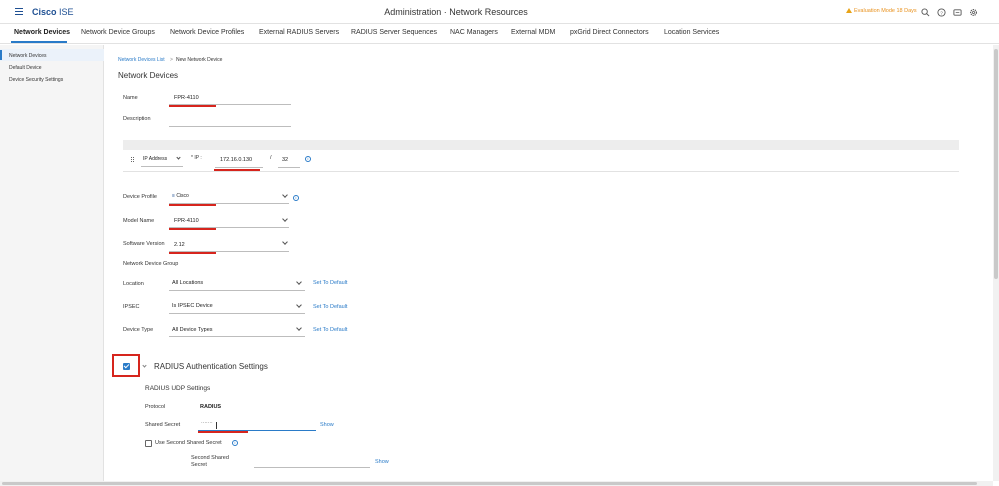 This screenshot has width=999, height=486. What do you see at coordinates (178, 388) in the screenshot?
I see `radius-udp-title: RADIUS UDP Settings` at bounding box center [178, 388].